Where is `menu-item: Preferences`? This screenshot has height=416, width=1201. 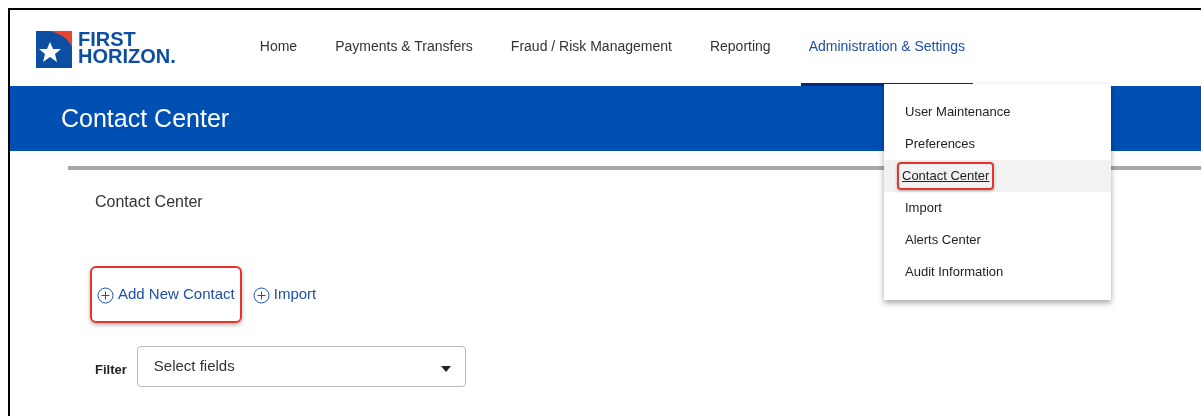
menu-item: Preferences is located at coordinates (940, 144).